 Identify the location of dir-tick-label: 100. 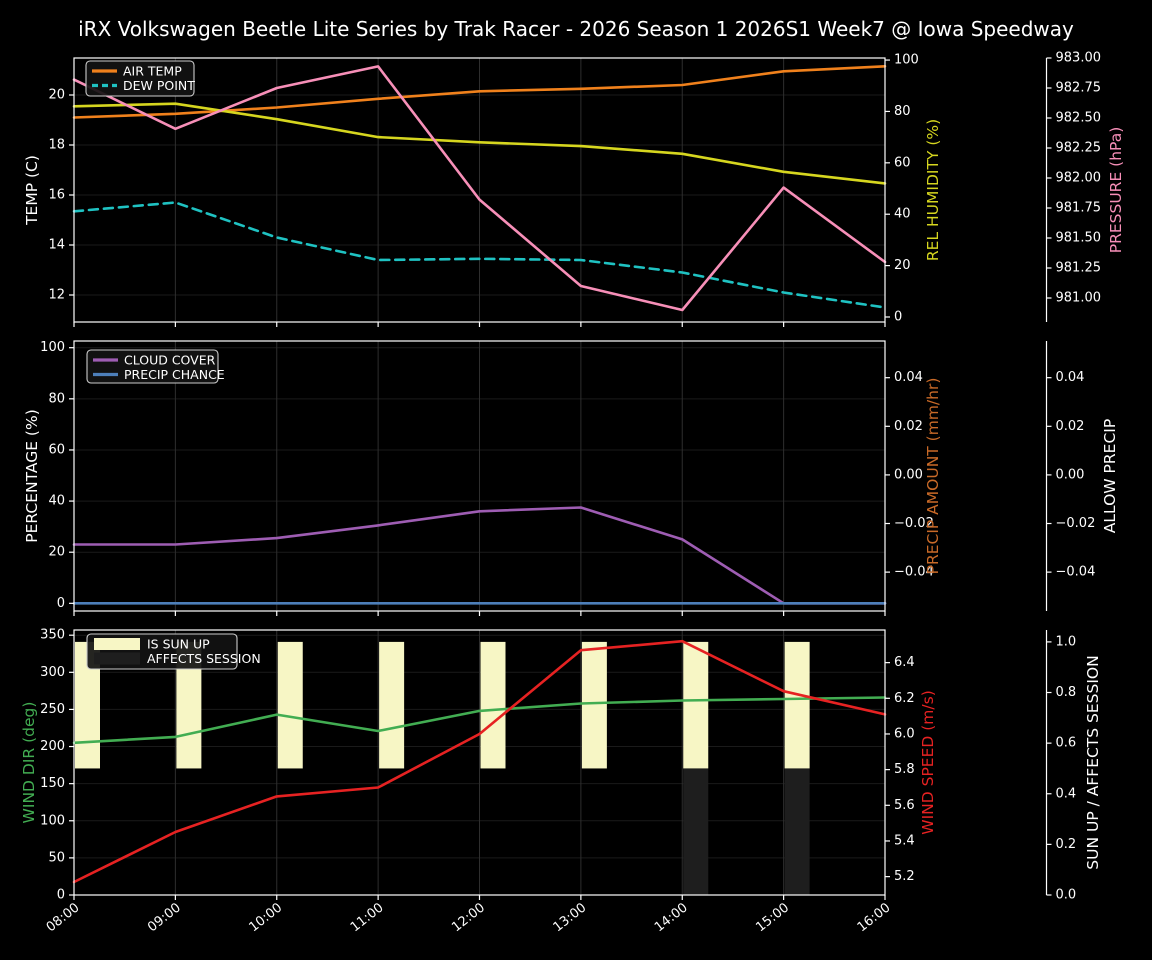
(52, 820).